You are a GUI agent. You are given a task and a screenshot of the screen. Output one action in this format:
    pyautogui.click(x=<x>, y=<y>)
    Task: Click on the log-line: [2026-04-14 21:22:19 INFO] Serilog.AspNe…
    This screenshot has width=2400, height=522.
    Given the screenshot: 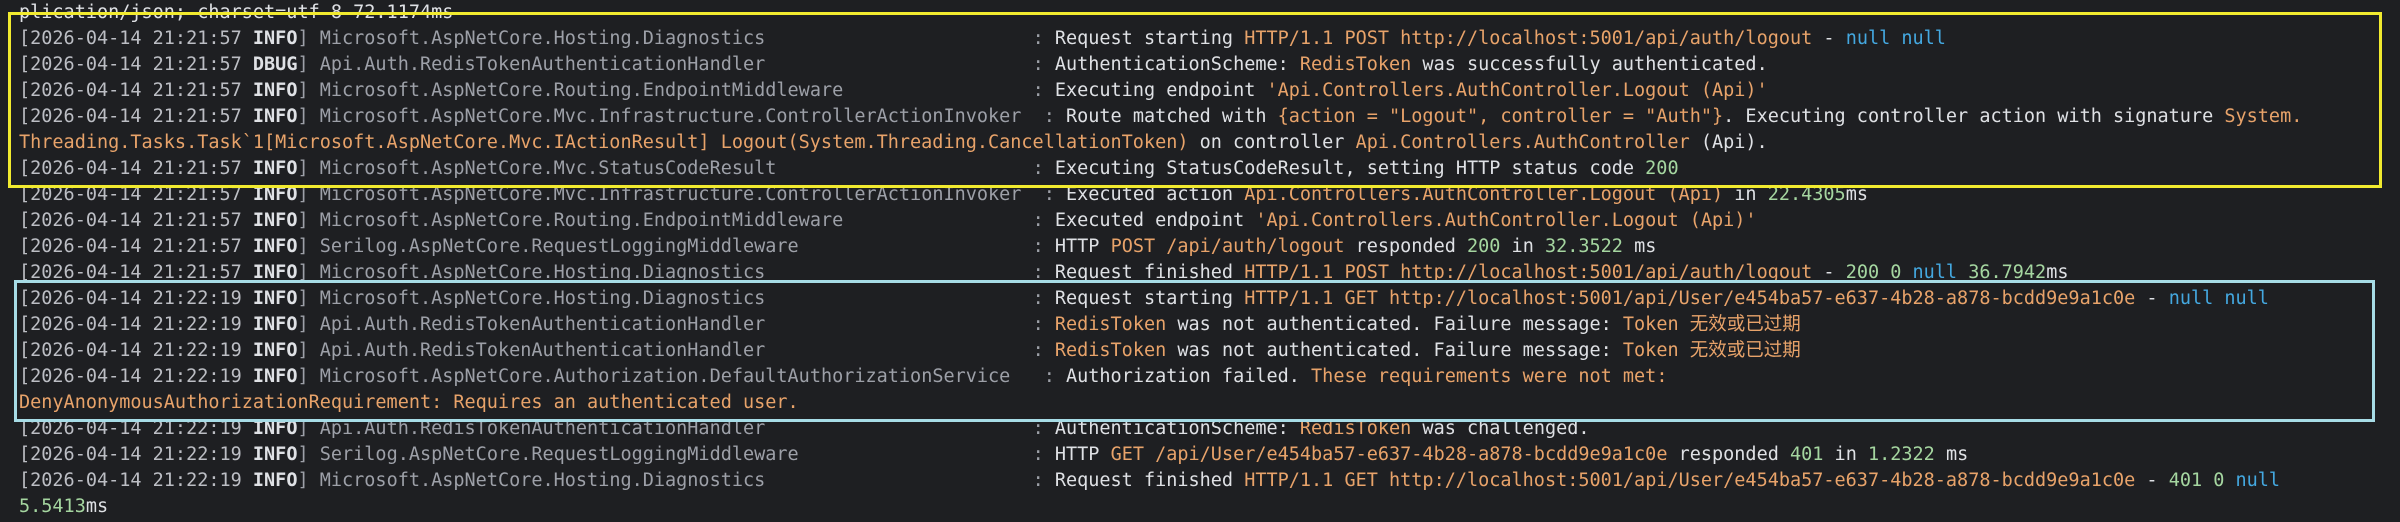 What is the action you would take?
    pyautogui.click(x=1204, y=455)
    